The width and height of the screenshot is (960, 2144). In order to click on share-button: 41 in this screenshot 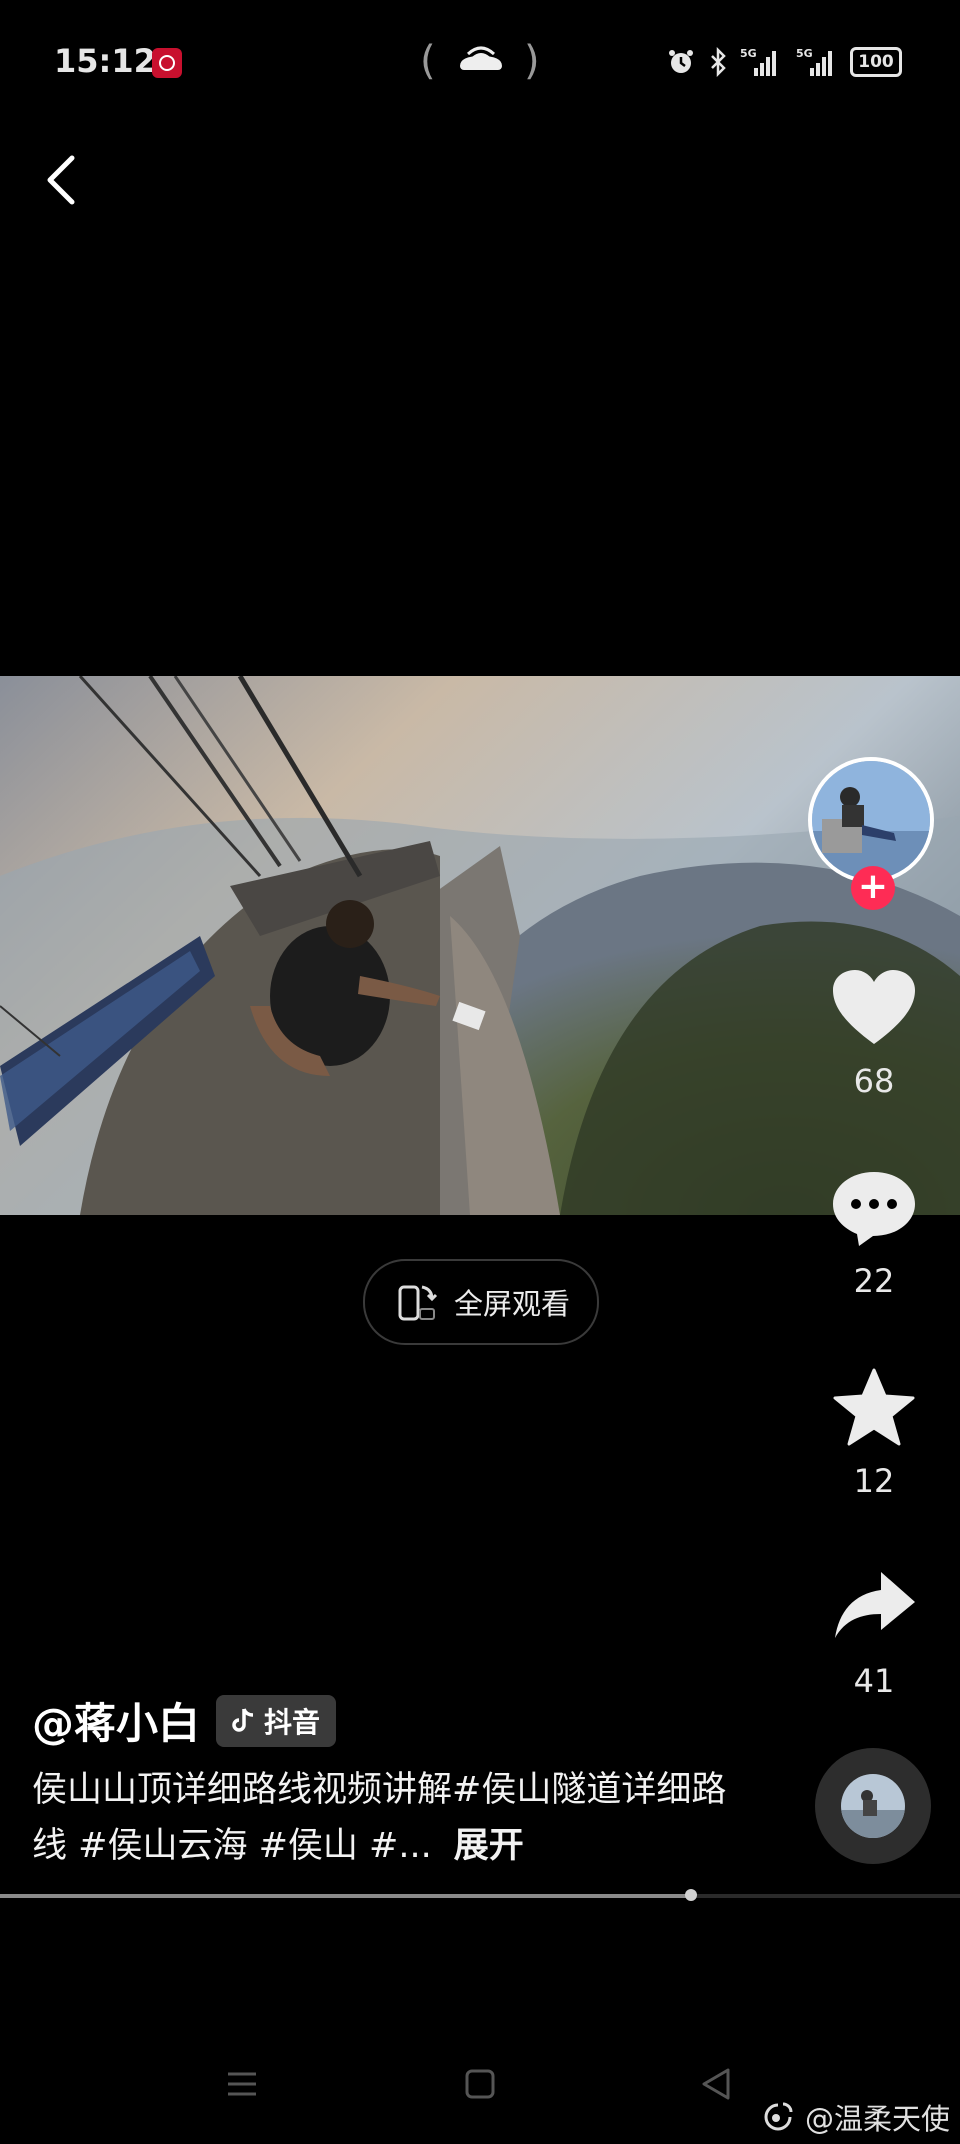, I will do `click(874, 1634)`.